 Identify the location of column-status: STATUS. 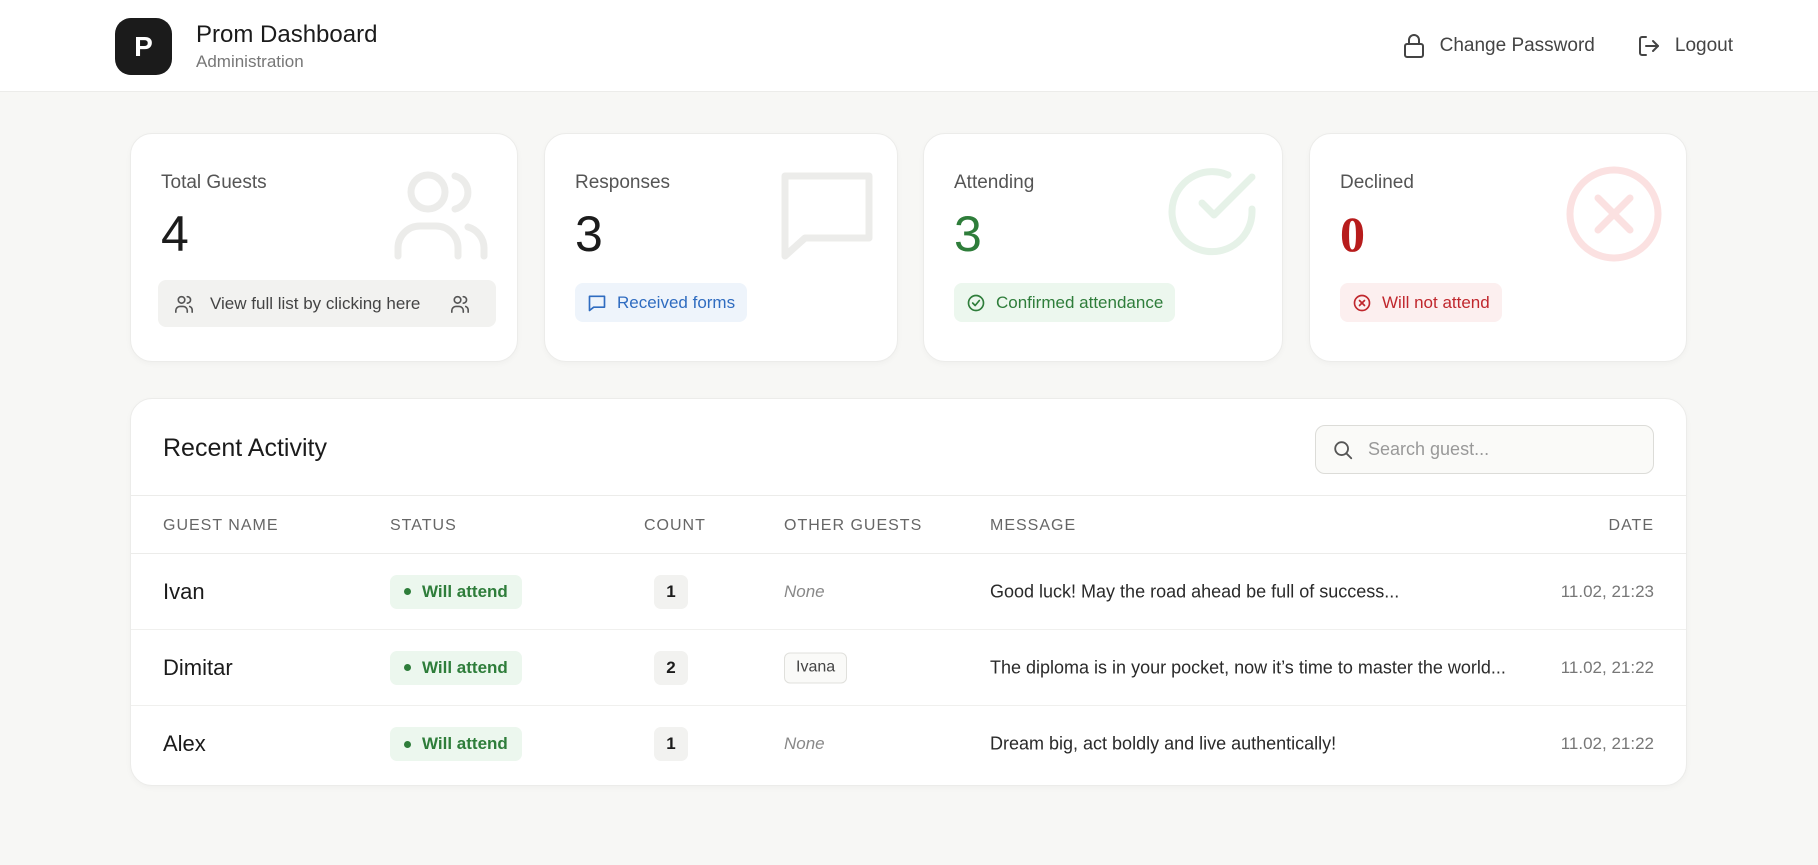
(423, 525).